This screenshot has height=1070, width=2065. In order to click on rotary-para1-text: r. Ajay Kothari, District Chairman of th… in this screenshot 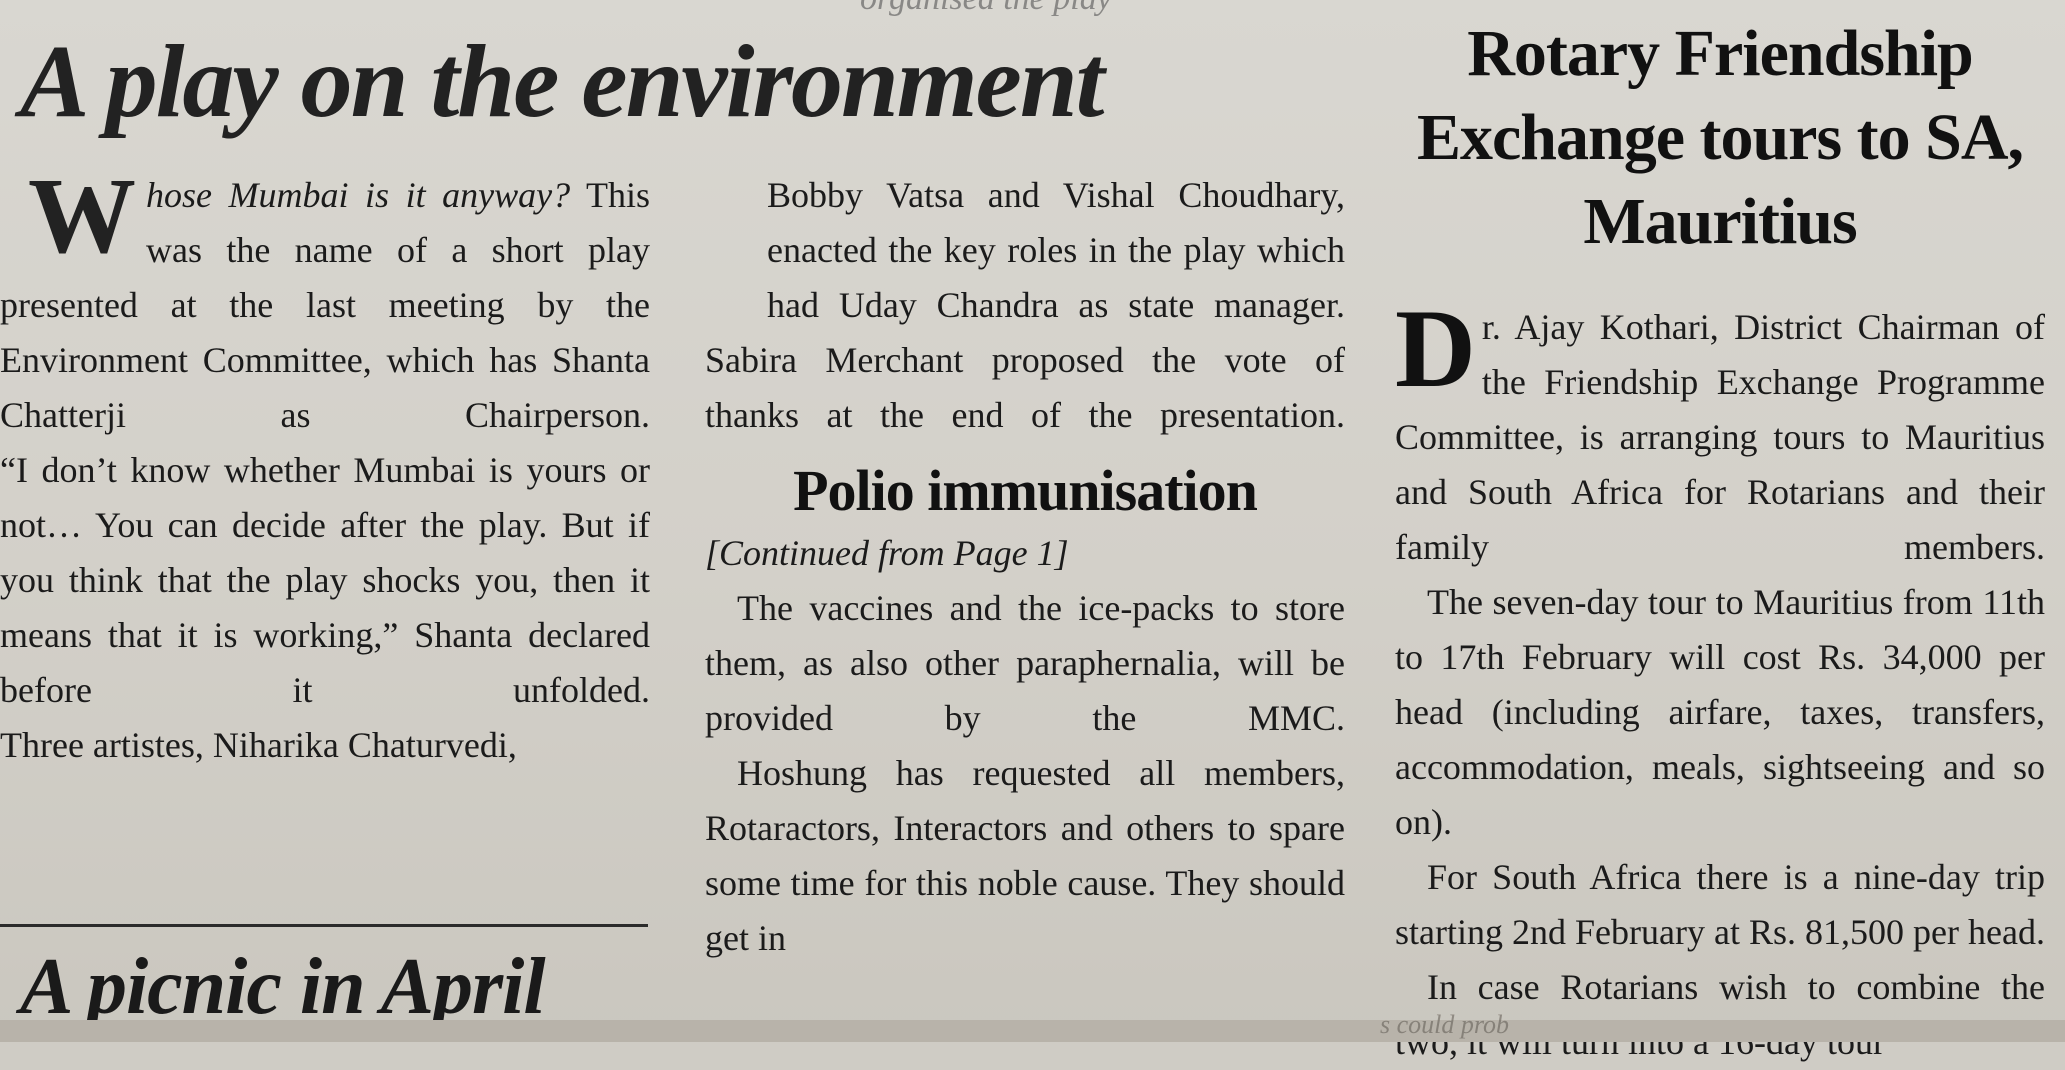, I will do `click(1720, 437)`.